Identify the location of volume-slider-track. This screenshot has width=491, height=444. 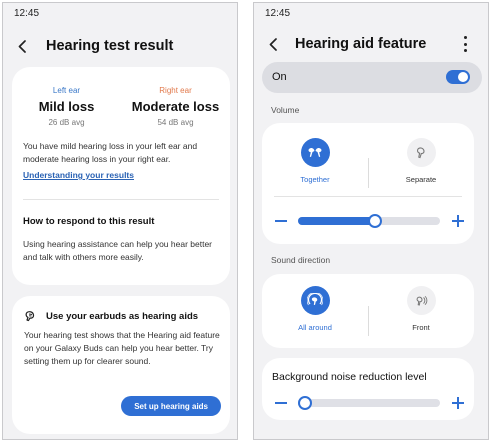
(369, 221).